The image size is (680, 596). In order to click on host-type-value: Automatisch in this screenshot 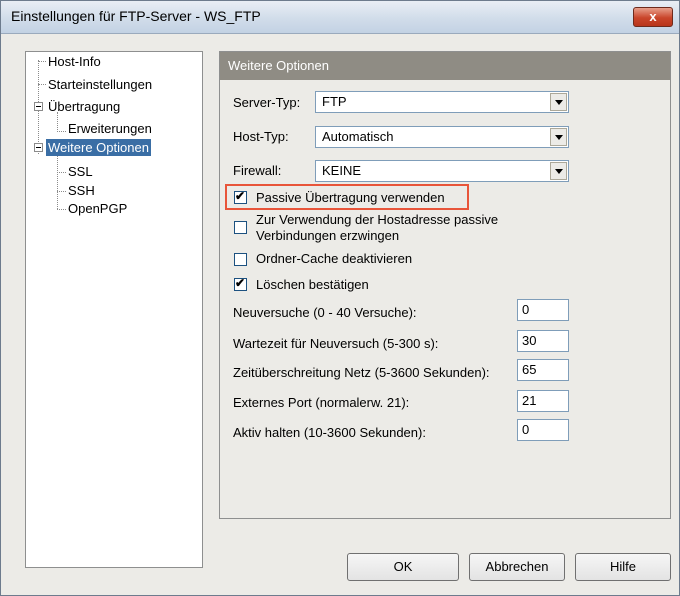, I will do `click(358, 136)`.